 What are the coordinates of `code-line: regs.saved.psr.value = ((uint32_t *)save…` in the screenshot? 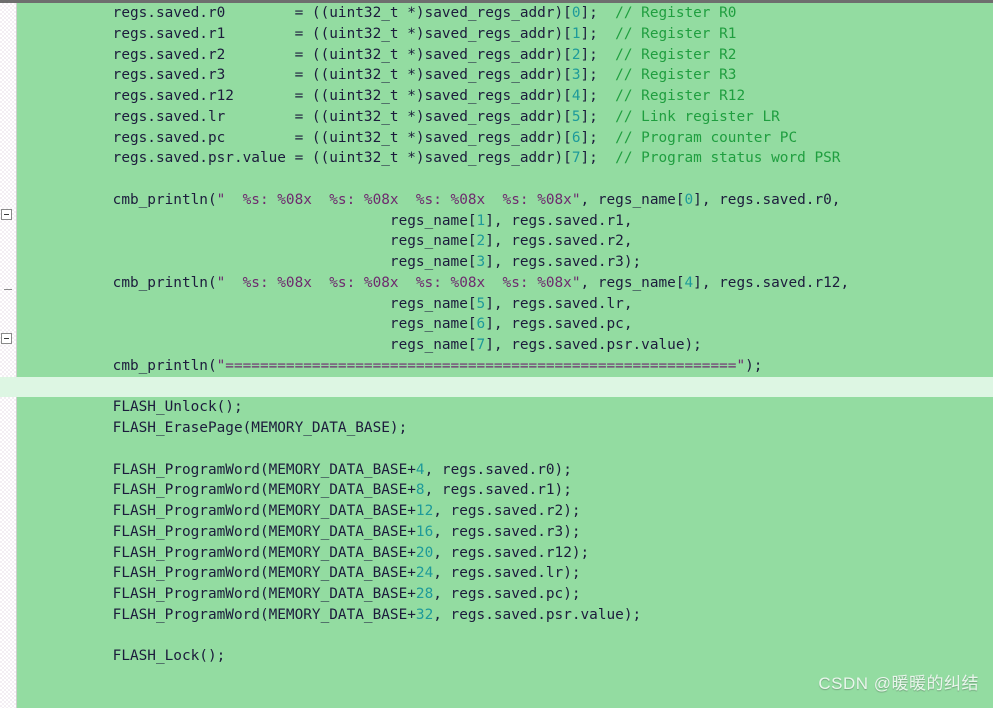 It's located at (505, 158).